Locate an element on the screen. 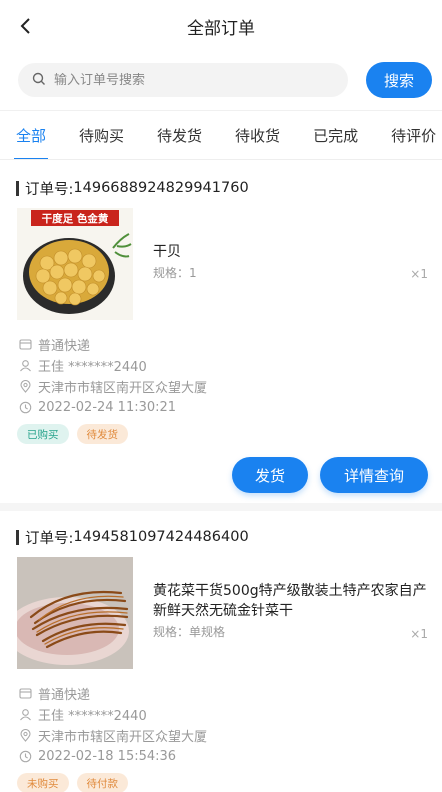 The width and height of the screenshot is (442, 792). chevron-left-icon is located at coordinates (26, 26).